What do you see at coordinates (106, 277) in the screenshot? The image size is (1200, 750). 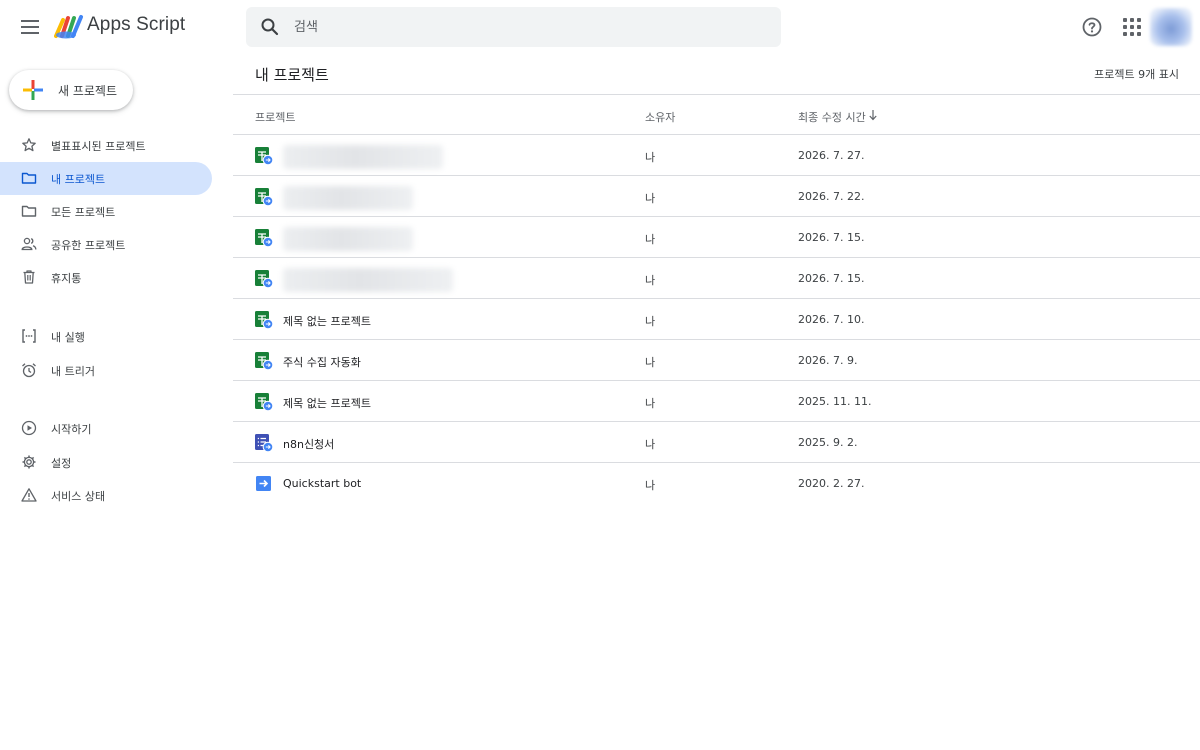 I see `sidebar-item-trash: 휴지통` at bounding box center [106, 277].